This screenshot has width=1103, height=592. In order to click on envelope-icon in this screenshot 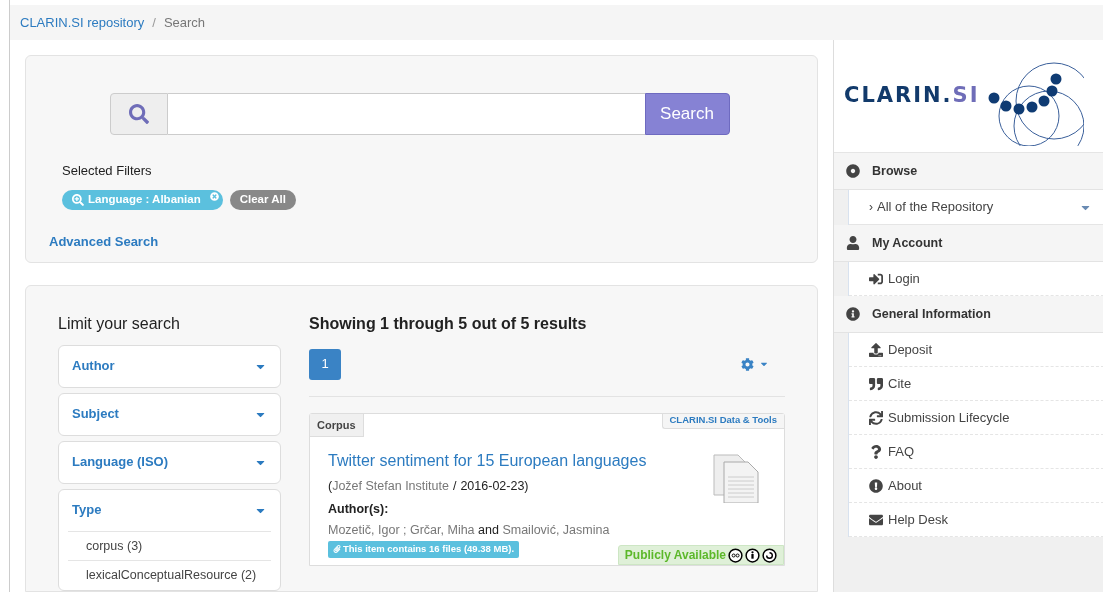, I will do `click(876, 519)`.